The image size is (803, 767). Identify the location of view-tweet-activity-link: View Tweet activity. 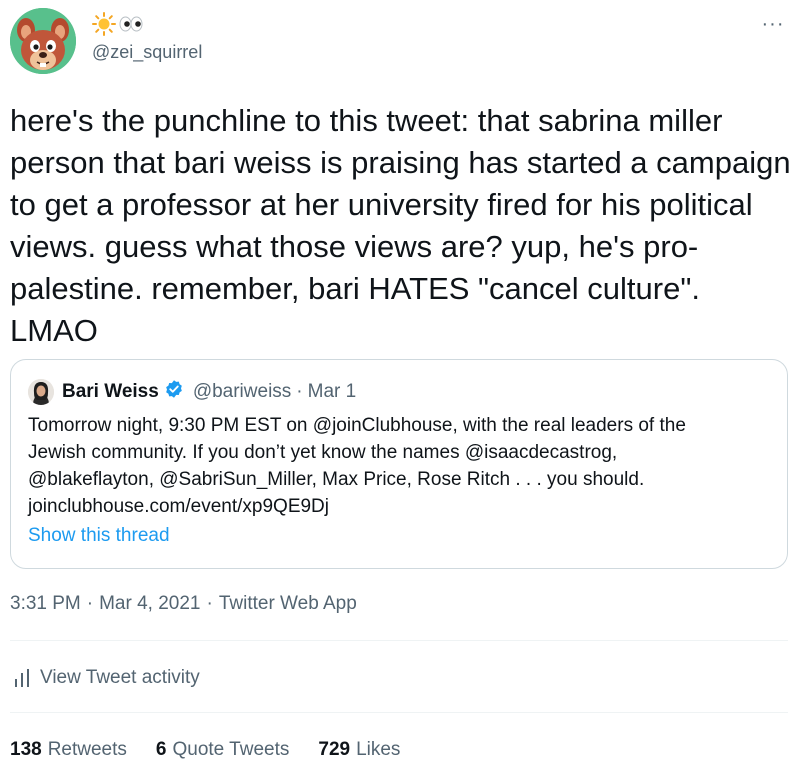
(105, 678).